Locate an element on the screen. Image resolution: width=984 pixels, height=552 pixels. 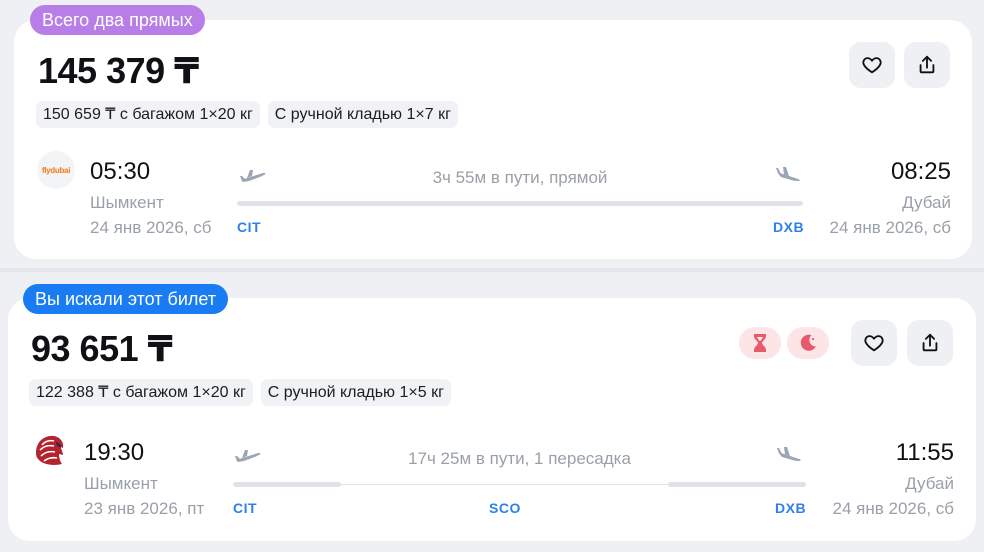
direct-flights-badge: Всего два прямых is located at coordinates (117, 20).